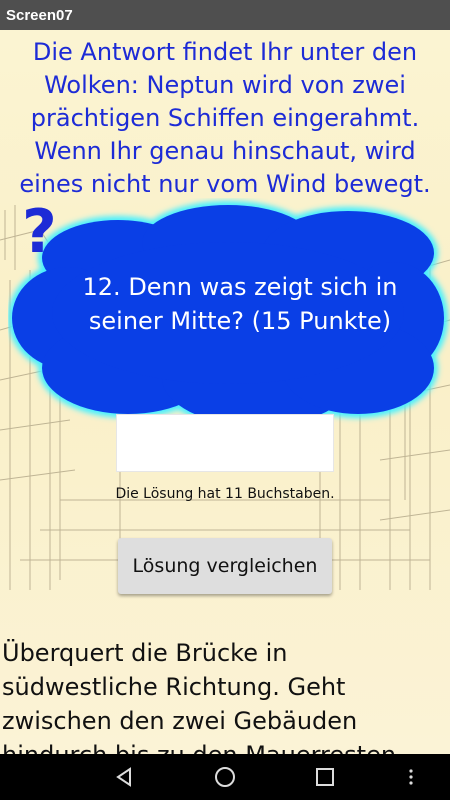  Describe the element at coordinates (39, 232) in the screenshot. I see `question-mark-icon: ?` at that location.